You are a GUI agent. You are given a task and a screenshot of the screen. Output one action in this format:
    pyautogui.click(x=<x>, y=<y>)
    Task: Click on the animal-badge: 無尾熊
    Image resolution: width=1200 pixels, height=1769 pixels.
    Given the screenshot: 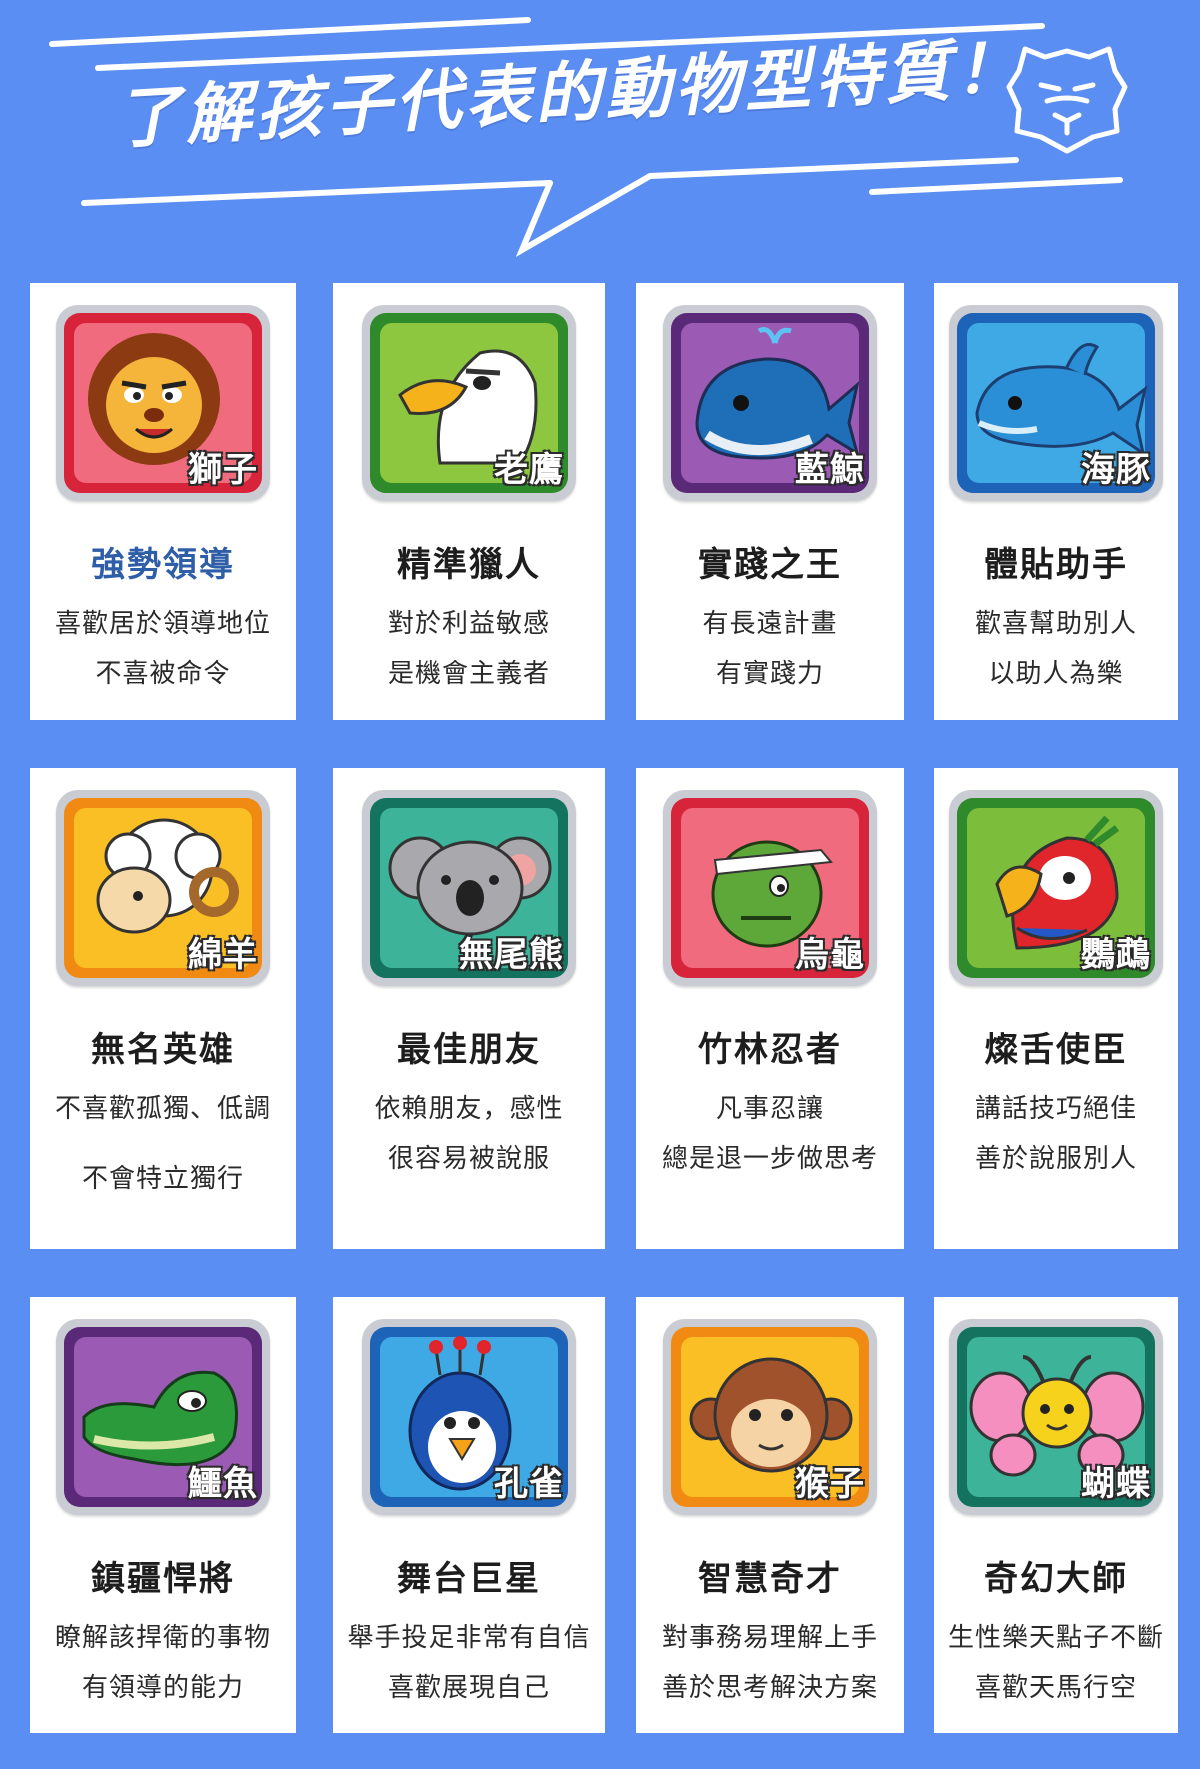 What is the action you would take?
    pyautogui.click(x=469, y=888)
    